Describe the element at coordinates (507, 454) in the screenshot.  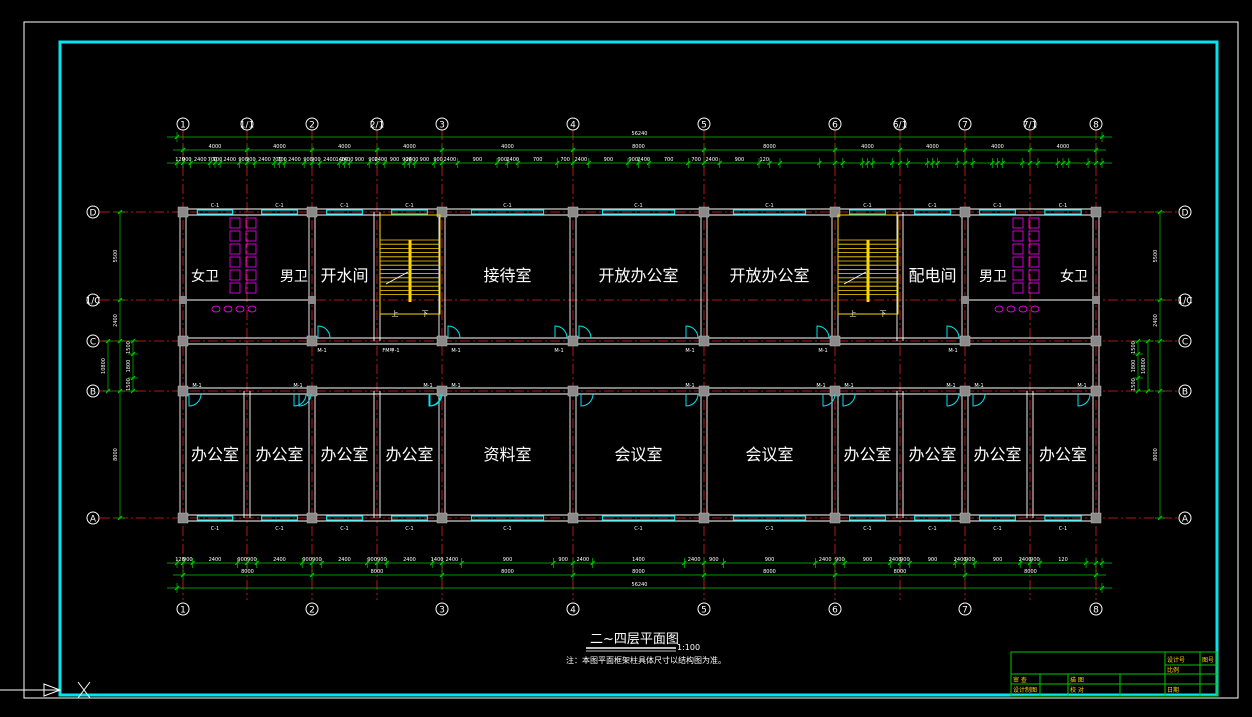
I see `room-label-bottom: 资料室` at that location.